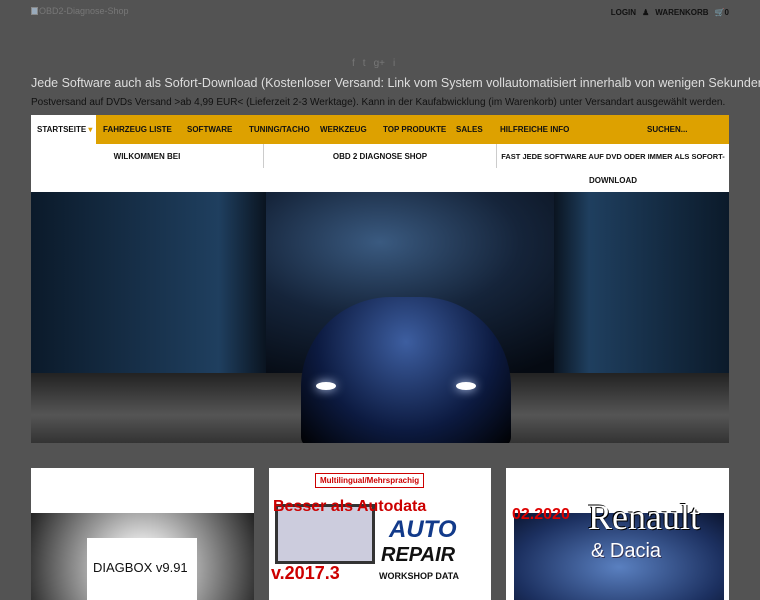  Describe the element at coordinates (681, 12) in the screenshot. I see `cart-link: WARENKORB` at that location.